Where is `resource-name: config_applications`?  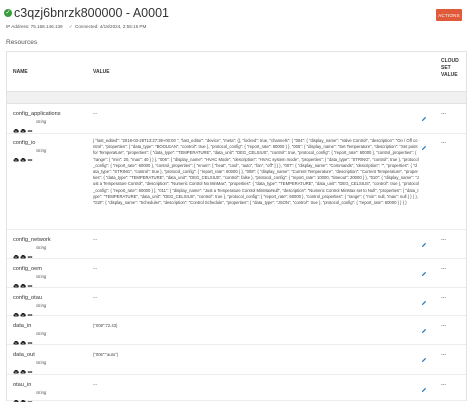
resource-name: config_applications is located at coordinates (37, 114).